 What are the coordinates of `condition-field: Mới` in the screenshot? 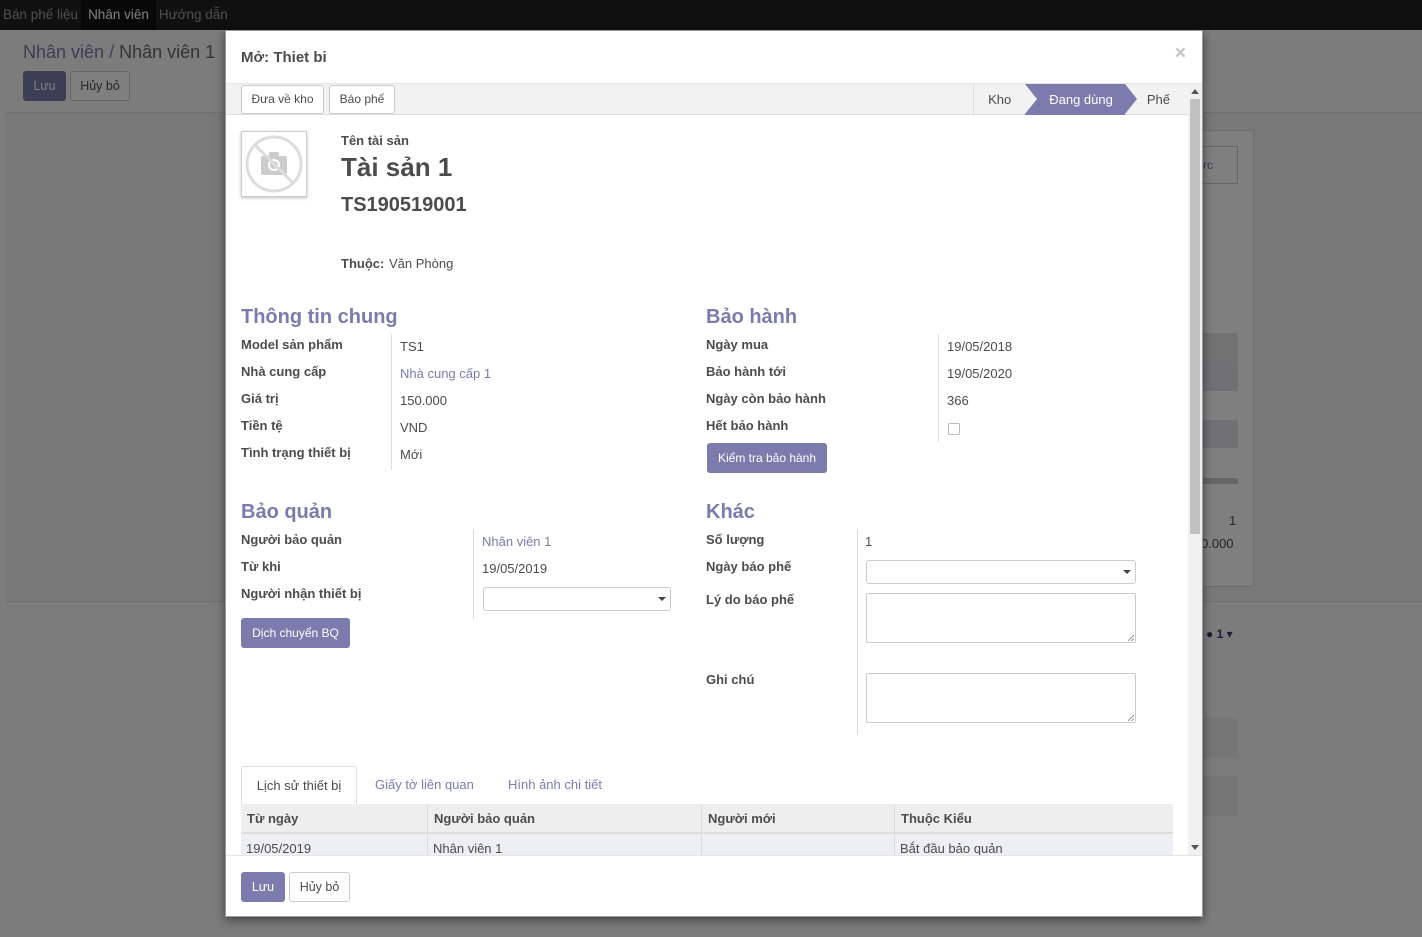 It's located at (411, 454).